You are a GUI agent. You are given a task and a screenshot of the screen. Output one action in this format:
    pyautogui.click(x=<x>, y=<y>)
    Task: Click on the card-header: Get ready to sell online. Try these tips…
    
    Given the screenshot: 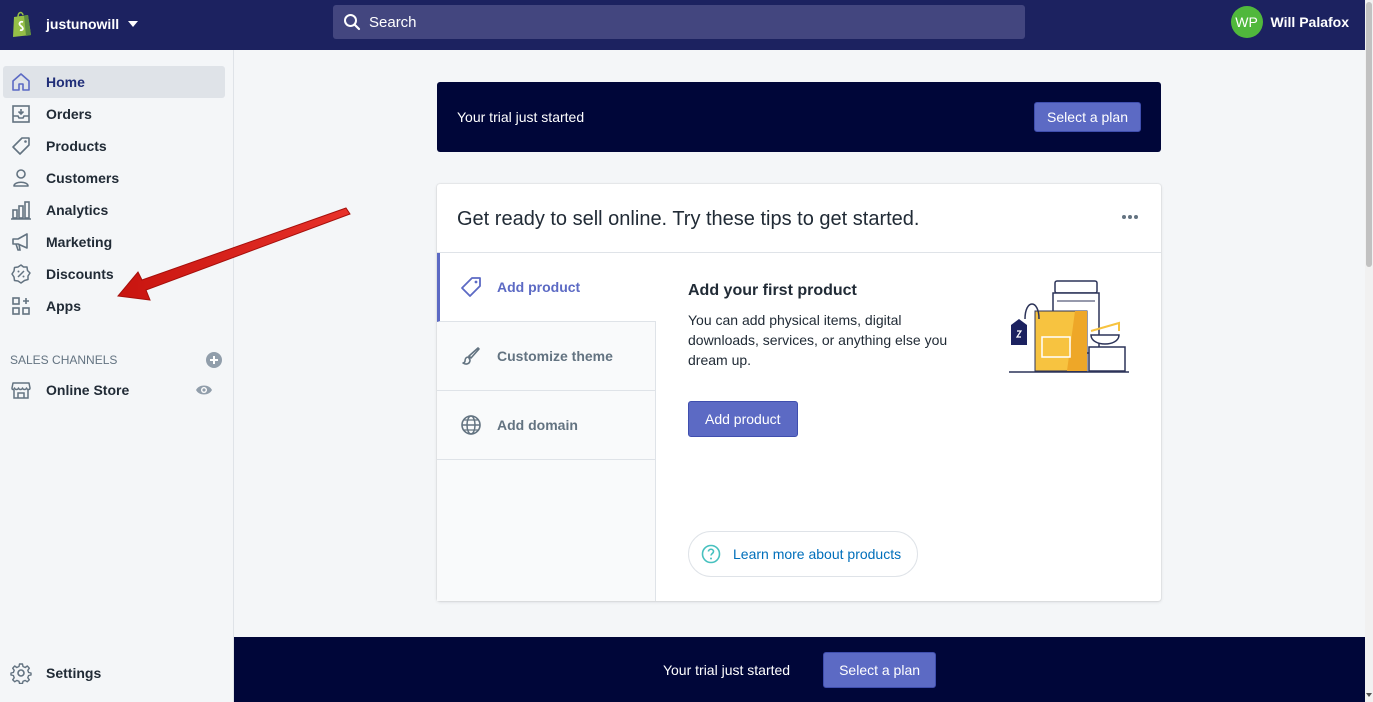 What is the action you would take?
    pyautogui.click(x=799, y=218)
    